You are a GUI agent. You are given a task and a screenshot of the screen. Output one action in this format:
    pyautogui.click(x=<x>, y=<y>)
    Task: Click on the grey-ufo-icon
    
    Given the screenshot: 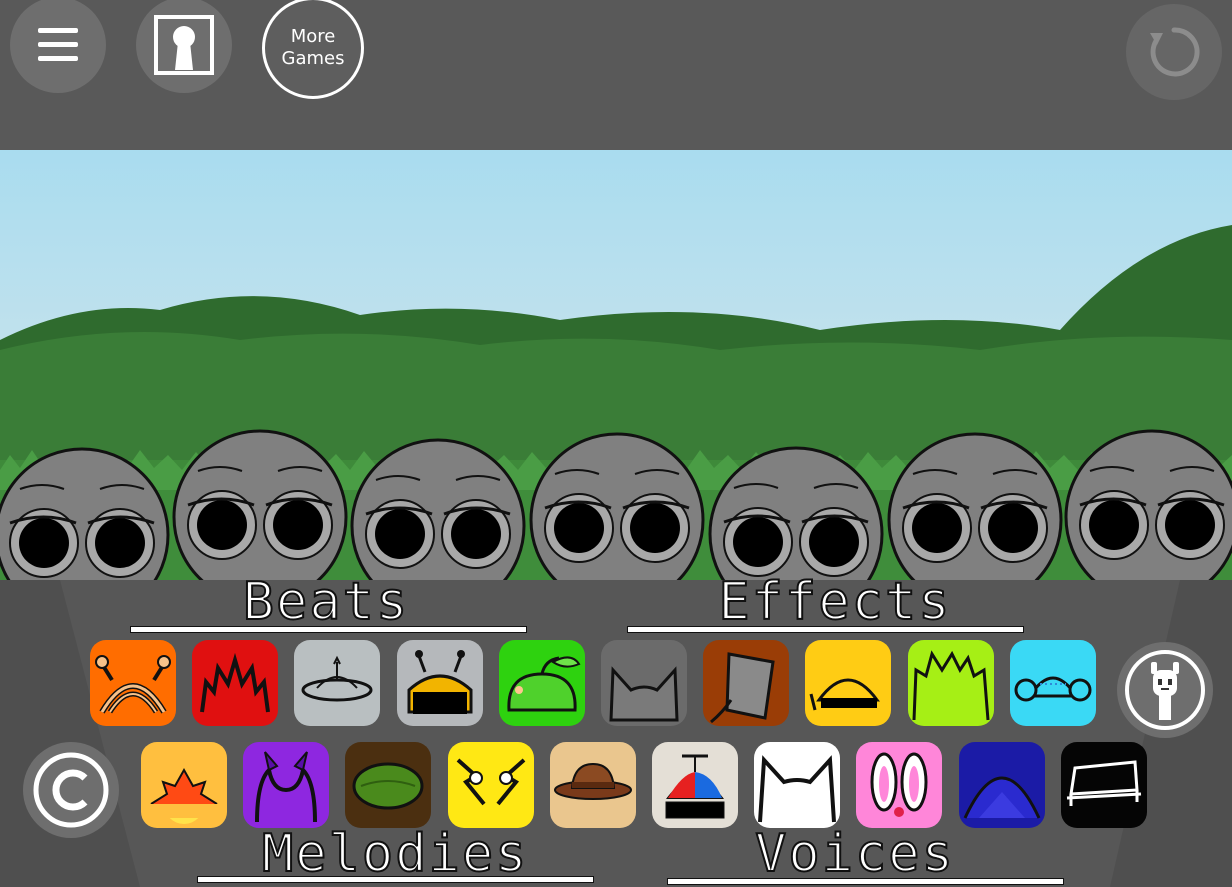 What is the action you would take?
    pyautogui.click(x=337, y=678)
    